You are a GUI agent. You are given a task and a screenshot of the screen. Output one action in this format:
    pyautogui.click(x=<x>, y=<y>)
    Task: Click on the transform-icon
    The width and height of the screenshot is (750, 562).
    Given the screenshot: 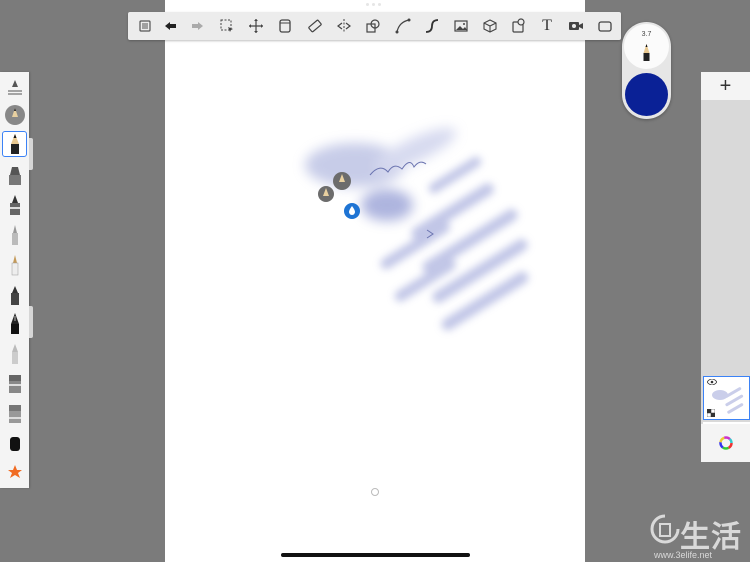 What is the action you would take?
    pyautogui.click(x=256, y=26)
    